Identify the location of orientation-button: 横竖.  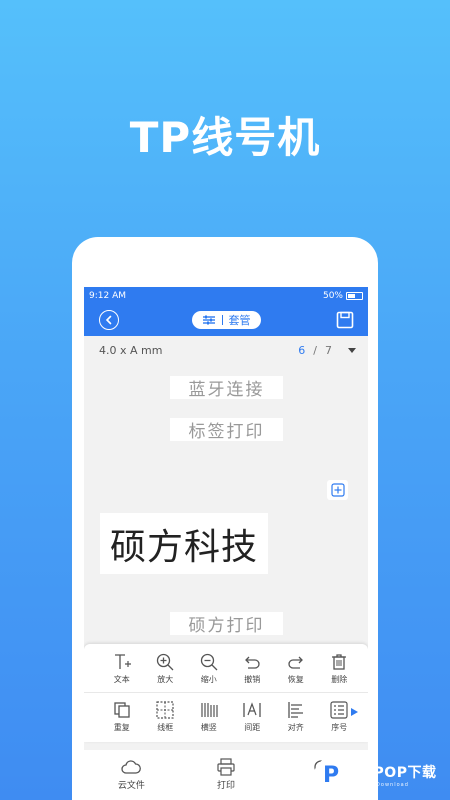
(209, 716).